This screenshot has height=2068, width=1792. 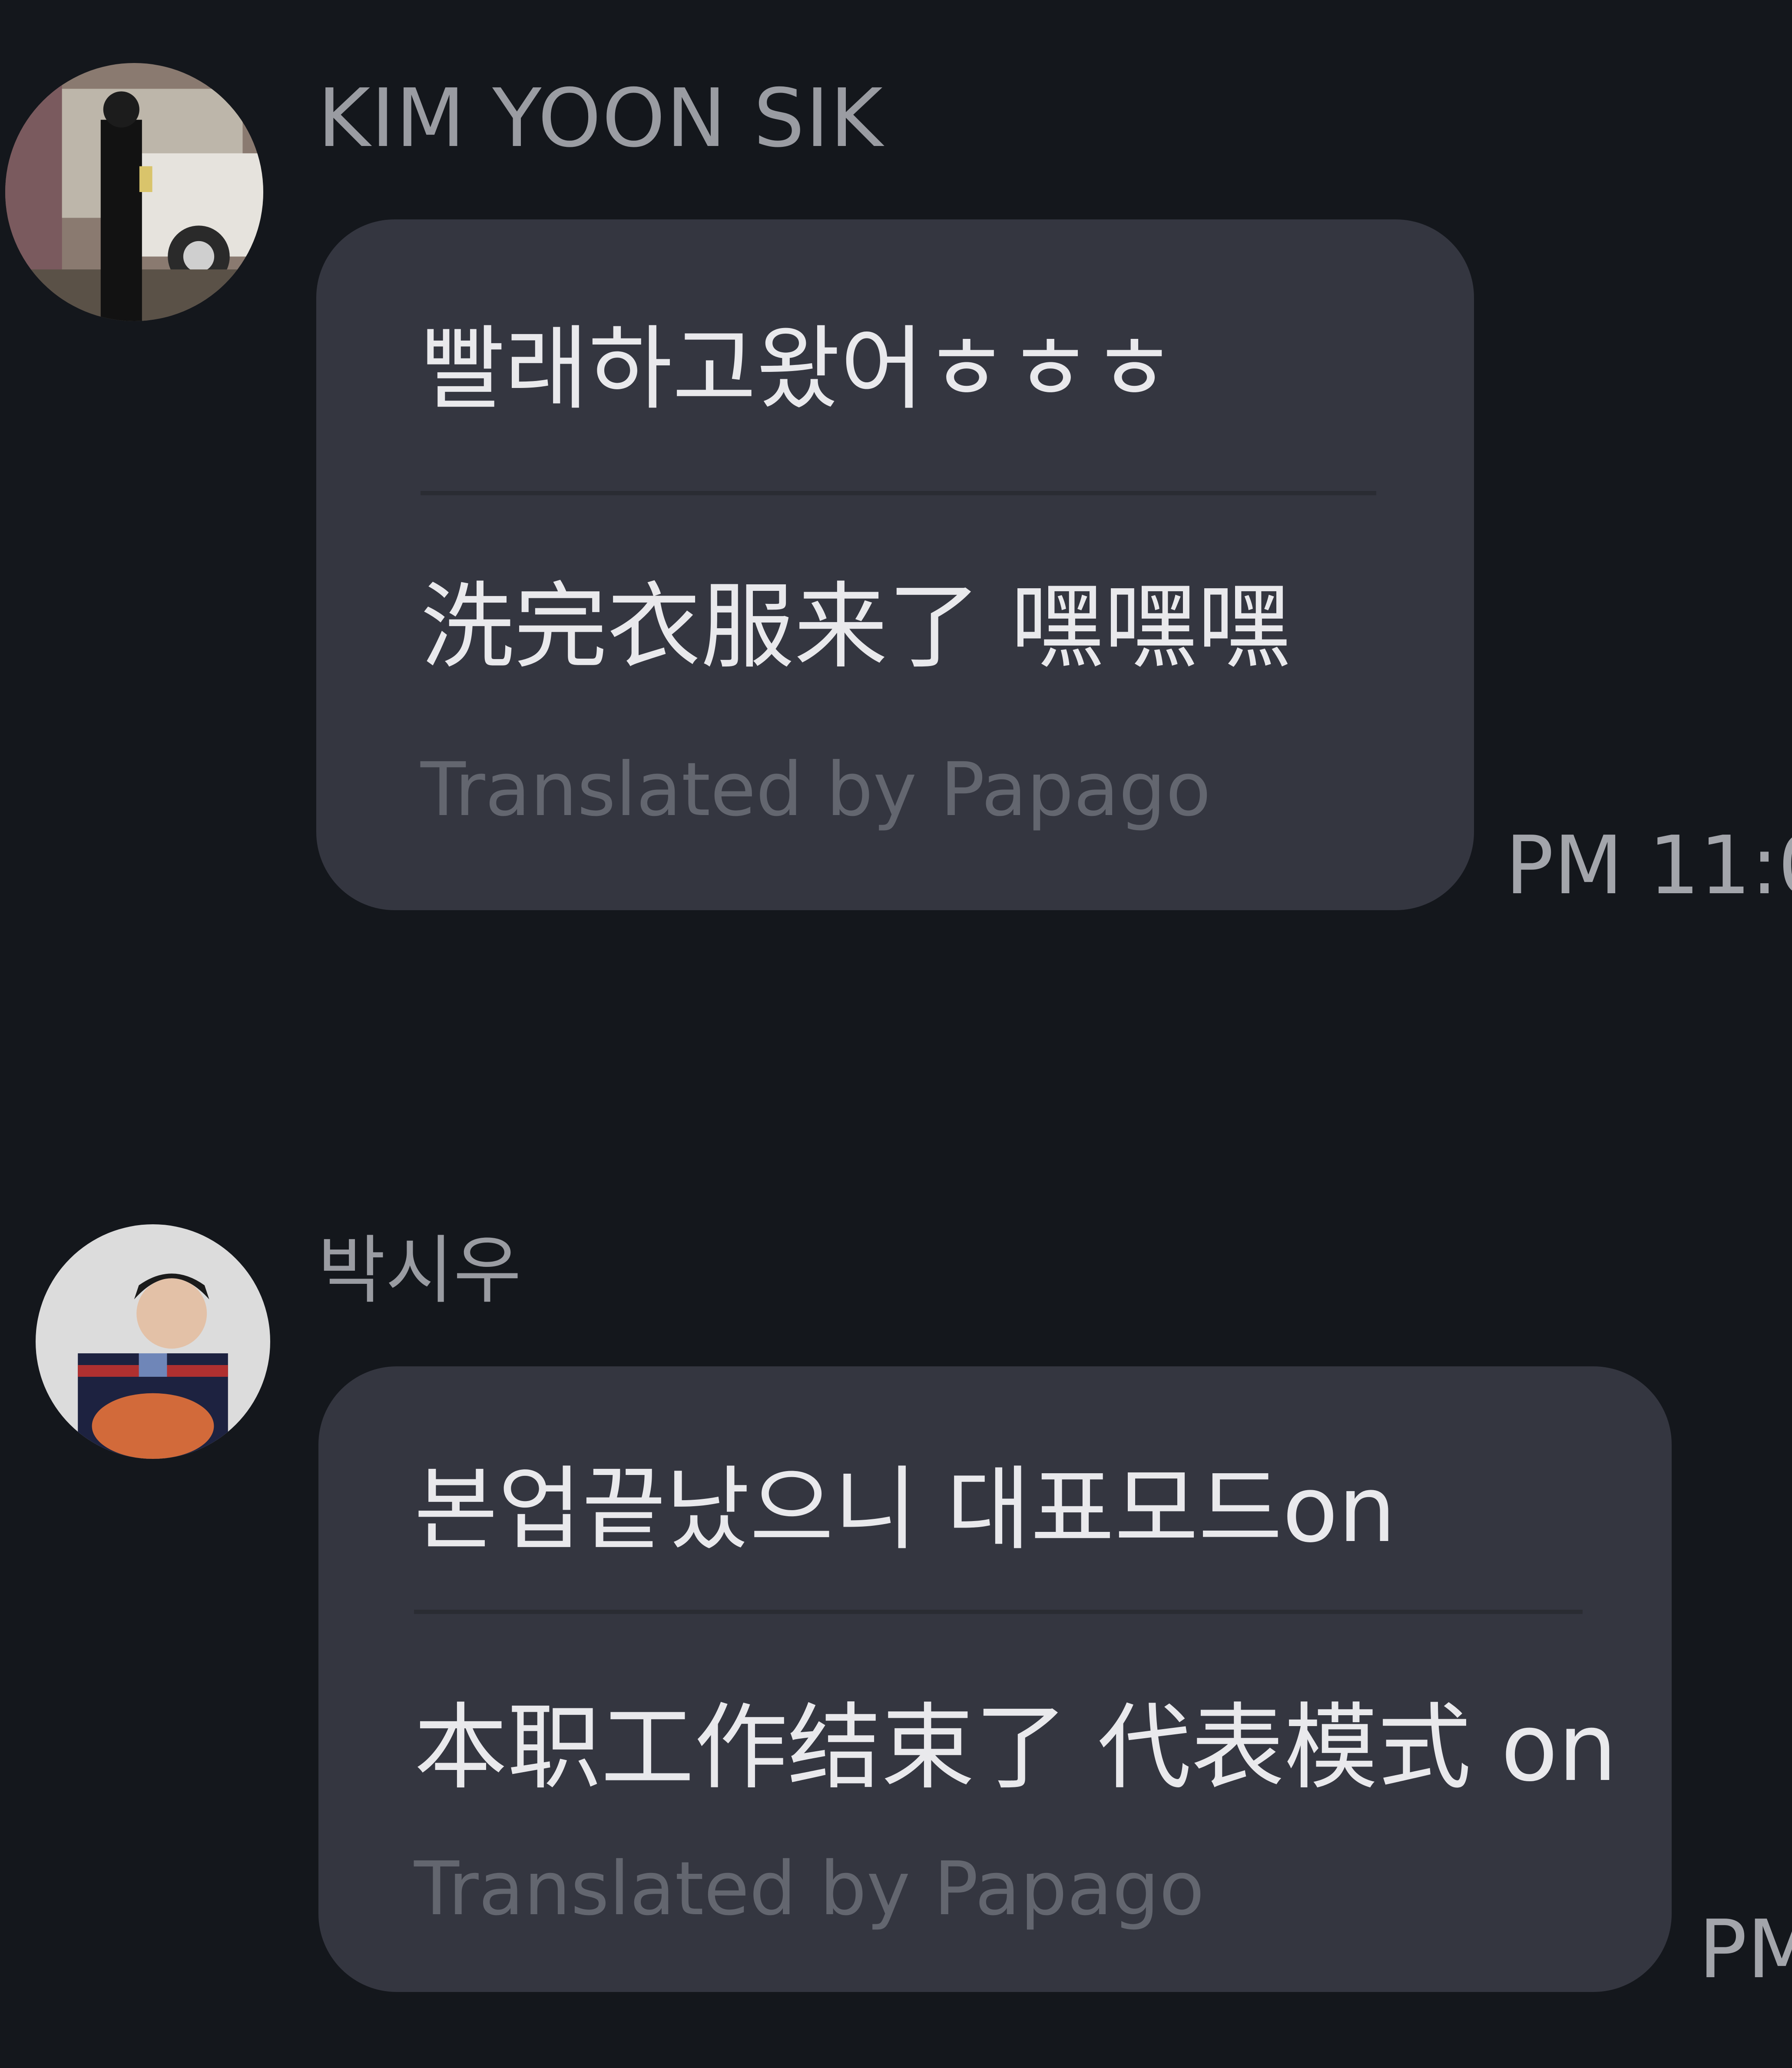 What do you see at coordinates (799, 369) in the screenshot?
I see `message-original-text: 빨래하고왔어ㅎㅎㅎ` at bounding box center [799, 369].